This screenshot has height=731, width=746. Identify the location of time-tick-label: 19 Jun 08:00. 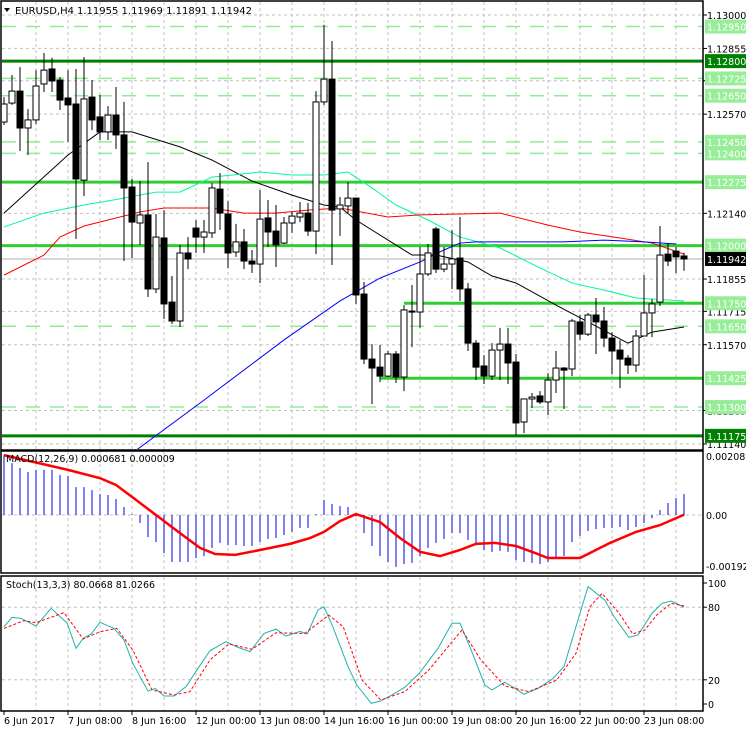
(482, 721).